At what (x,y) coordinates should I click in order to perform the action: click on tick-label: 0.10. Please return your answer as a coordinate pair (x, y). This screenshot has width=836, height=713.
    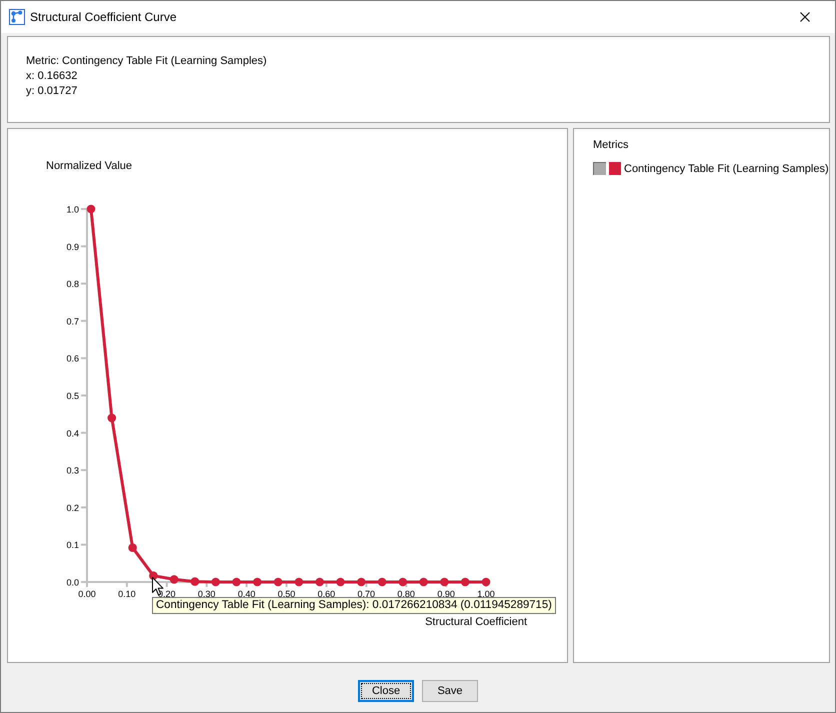
    Looking at the image, I should click on (127, 594).